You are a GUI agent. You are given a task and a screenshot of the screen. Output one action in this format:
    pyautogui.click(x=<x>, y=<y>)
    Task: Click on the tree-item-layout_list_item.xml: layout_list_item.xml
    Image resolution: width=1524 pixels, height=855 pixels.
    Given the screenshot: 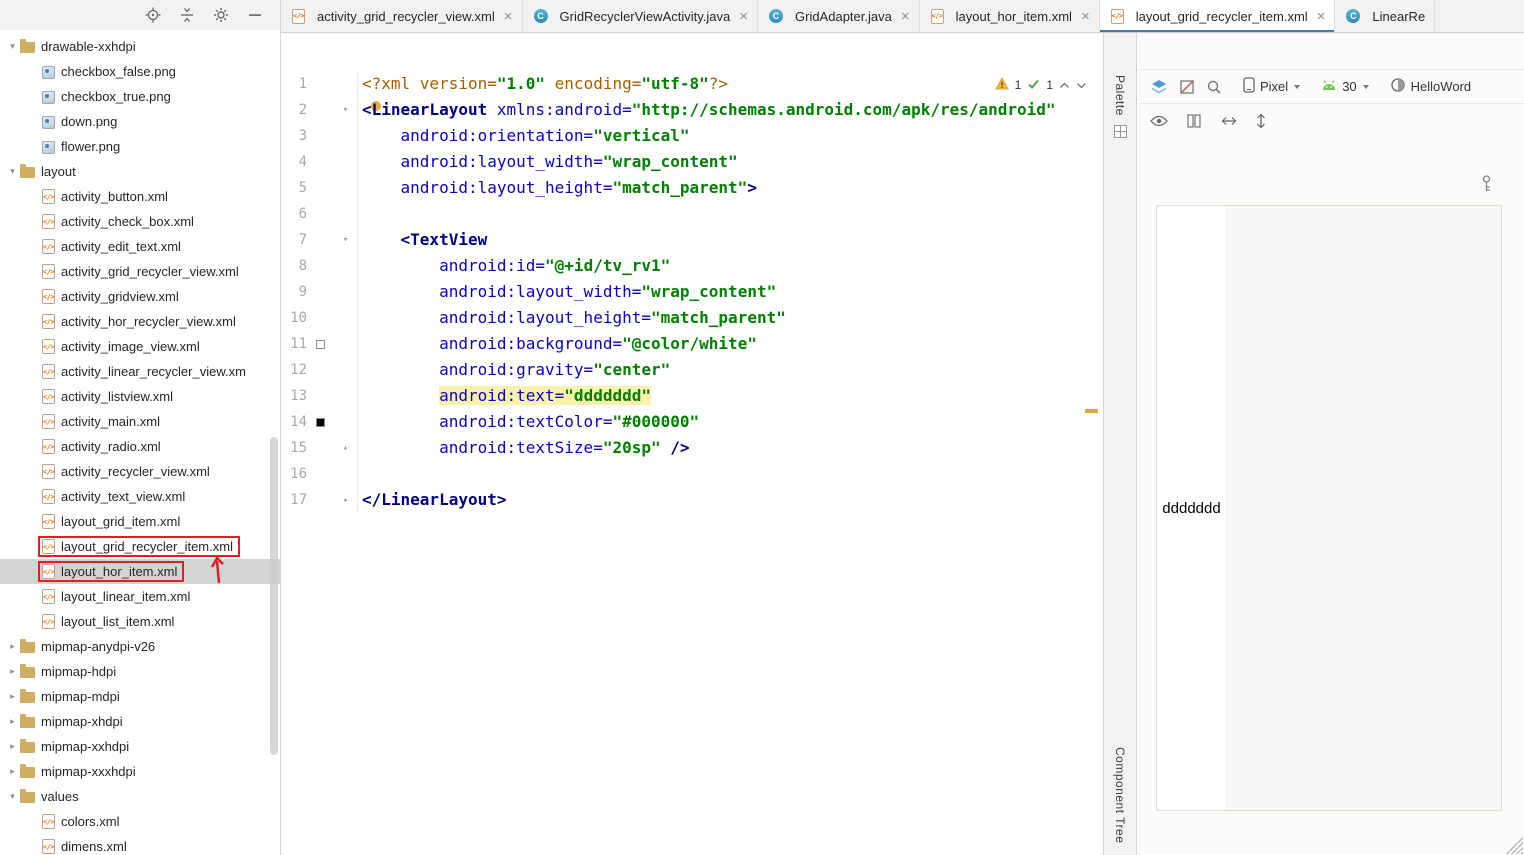 What is the action you would take?
    pyautogui.click(x=140, y=621)
    